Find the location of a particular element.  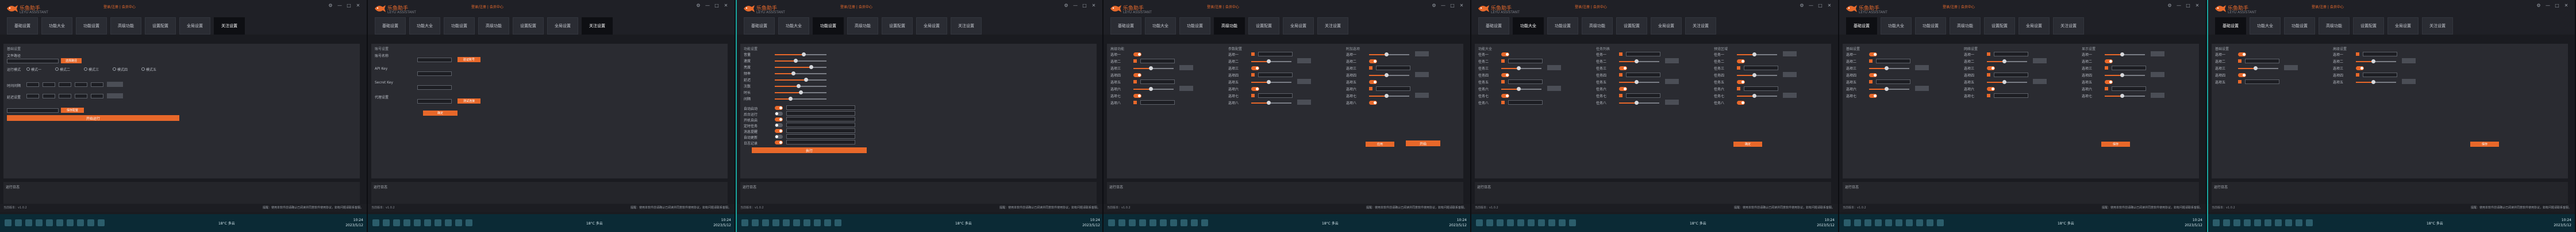

tab-6: 全局设置 is located at coordinates (931, 26).